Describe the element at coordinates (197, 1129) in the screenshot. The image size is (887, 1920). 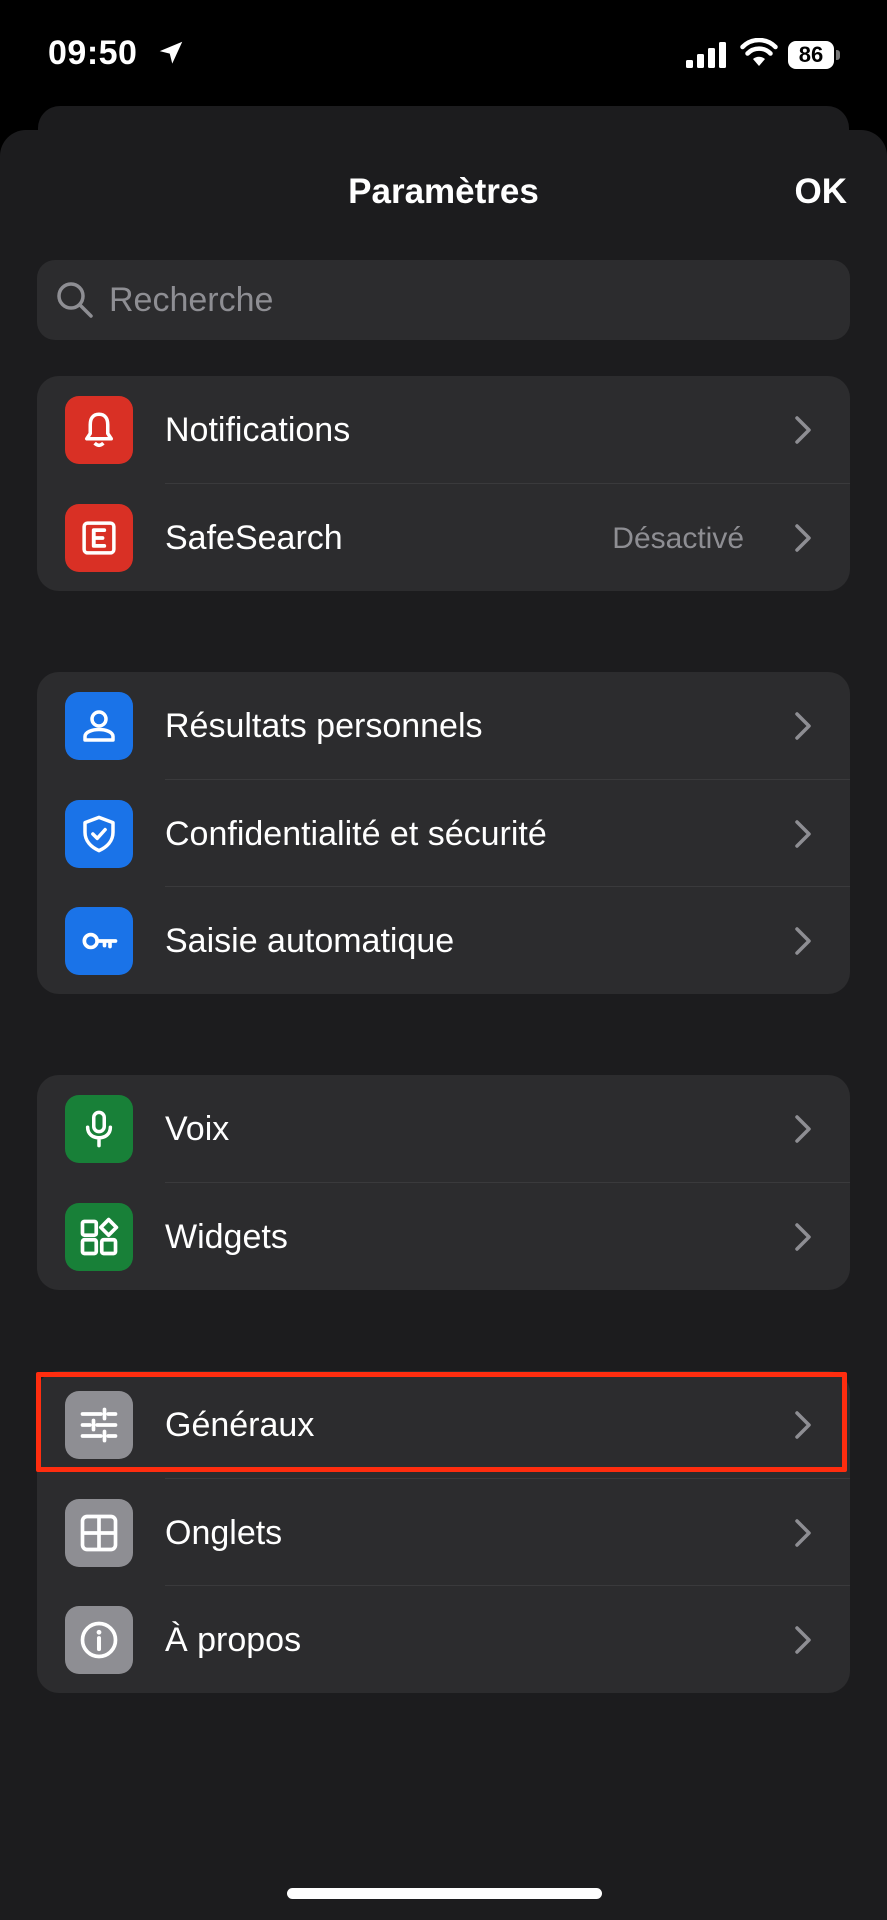
I see `row-label: Voix` at that location.